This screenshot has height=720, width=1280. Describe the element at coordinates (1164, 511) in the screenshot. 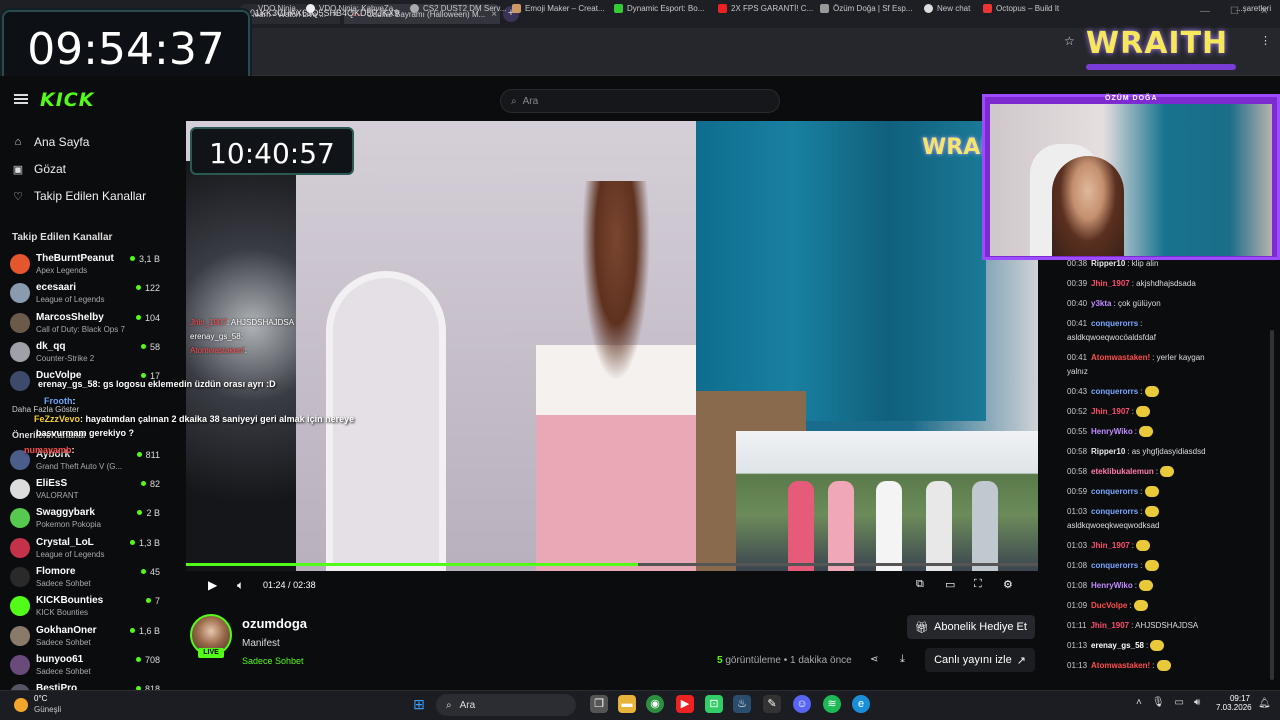

I see `chat-message: 01:03 conquerorrs:` at that location.